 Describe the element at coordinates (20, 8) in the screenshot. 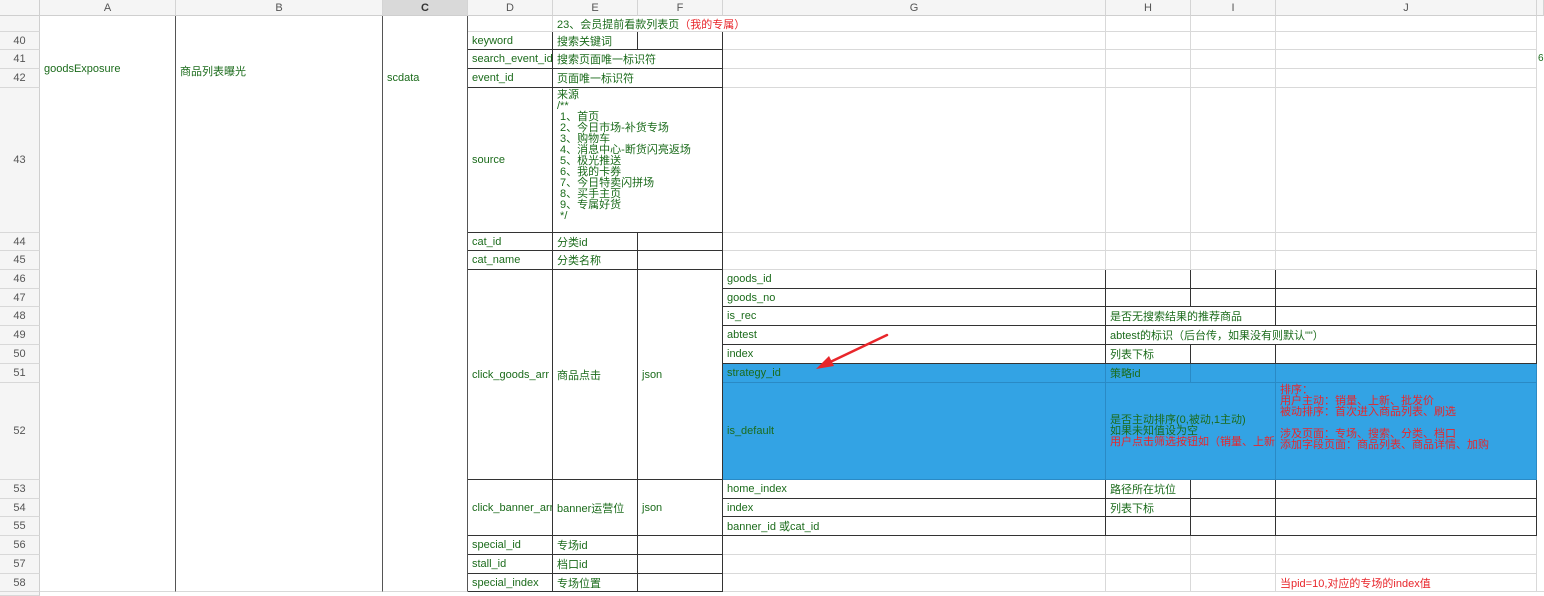

I see `select-all-corner` at that location.